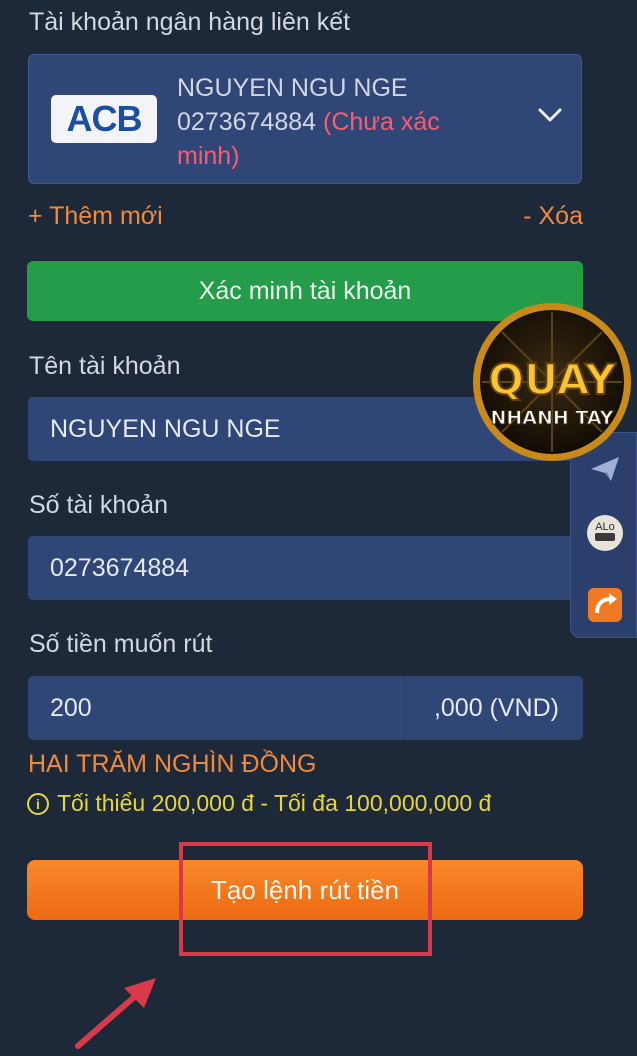 The image size is (637, 1056). Describe the element at coordinates (313, 568) in the screenshot. I see `account-number-field: 0273674884` at that location.